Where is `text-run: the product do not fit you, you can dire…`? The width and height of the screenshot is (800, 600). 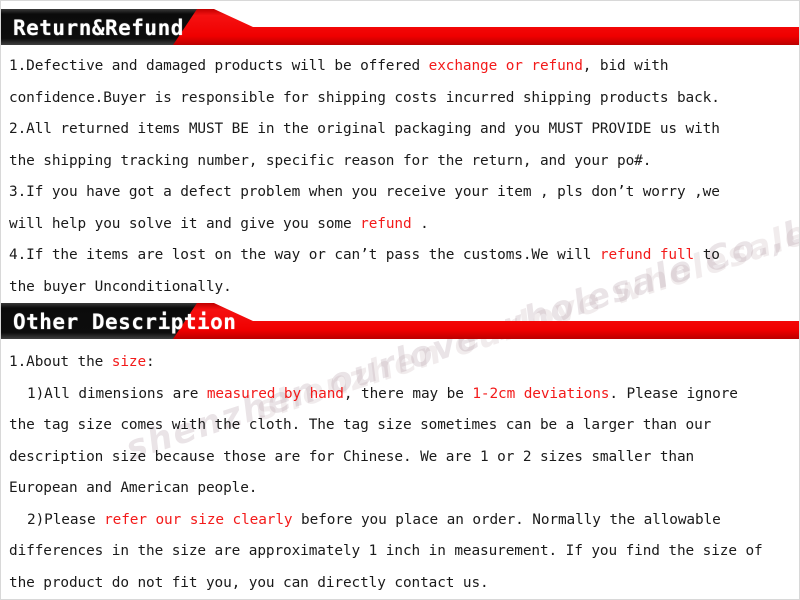 text-run: the product do not fit you, you can dire… is located at coordinates (249, 582).